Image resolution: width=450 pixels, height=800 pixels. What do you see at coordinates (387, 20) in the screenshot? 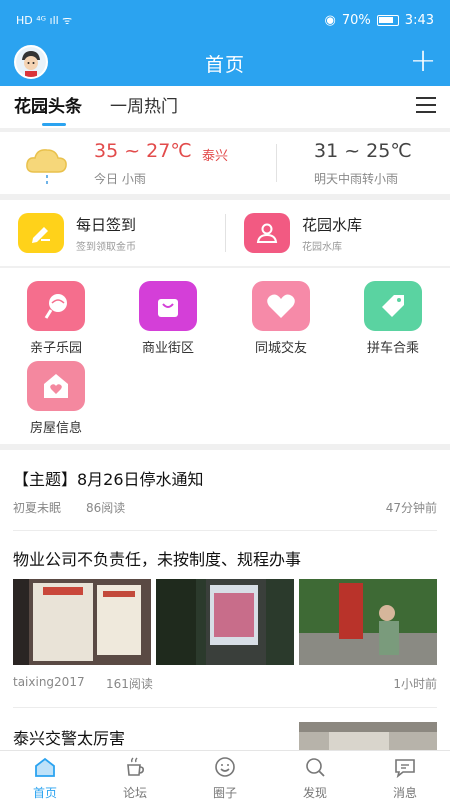
I see `battery-icon` at bounding box center [387, 20].